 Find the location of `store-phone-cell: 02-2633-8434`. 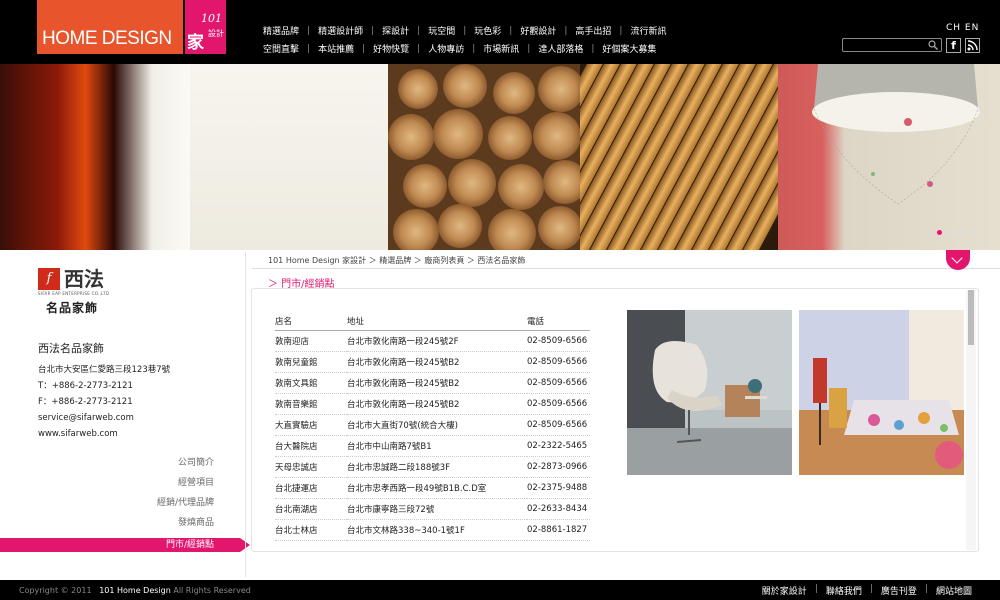

store-phone-cell: 02-2633-8434 is located at coordinates (558, 509).